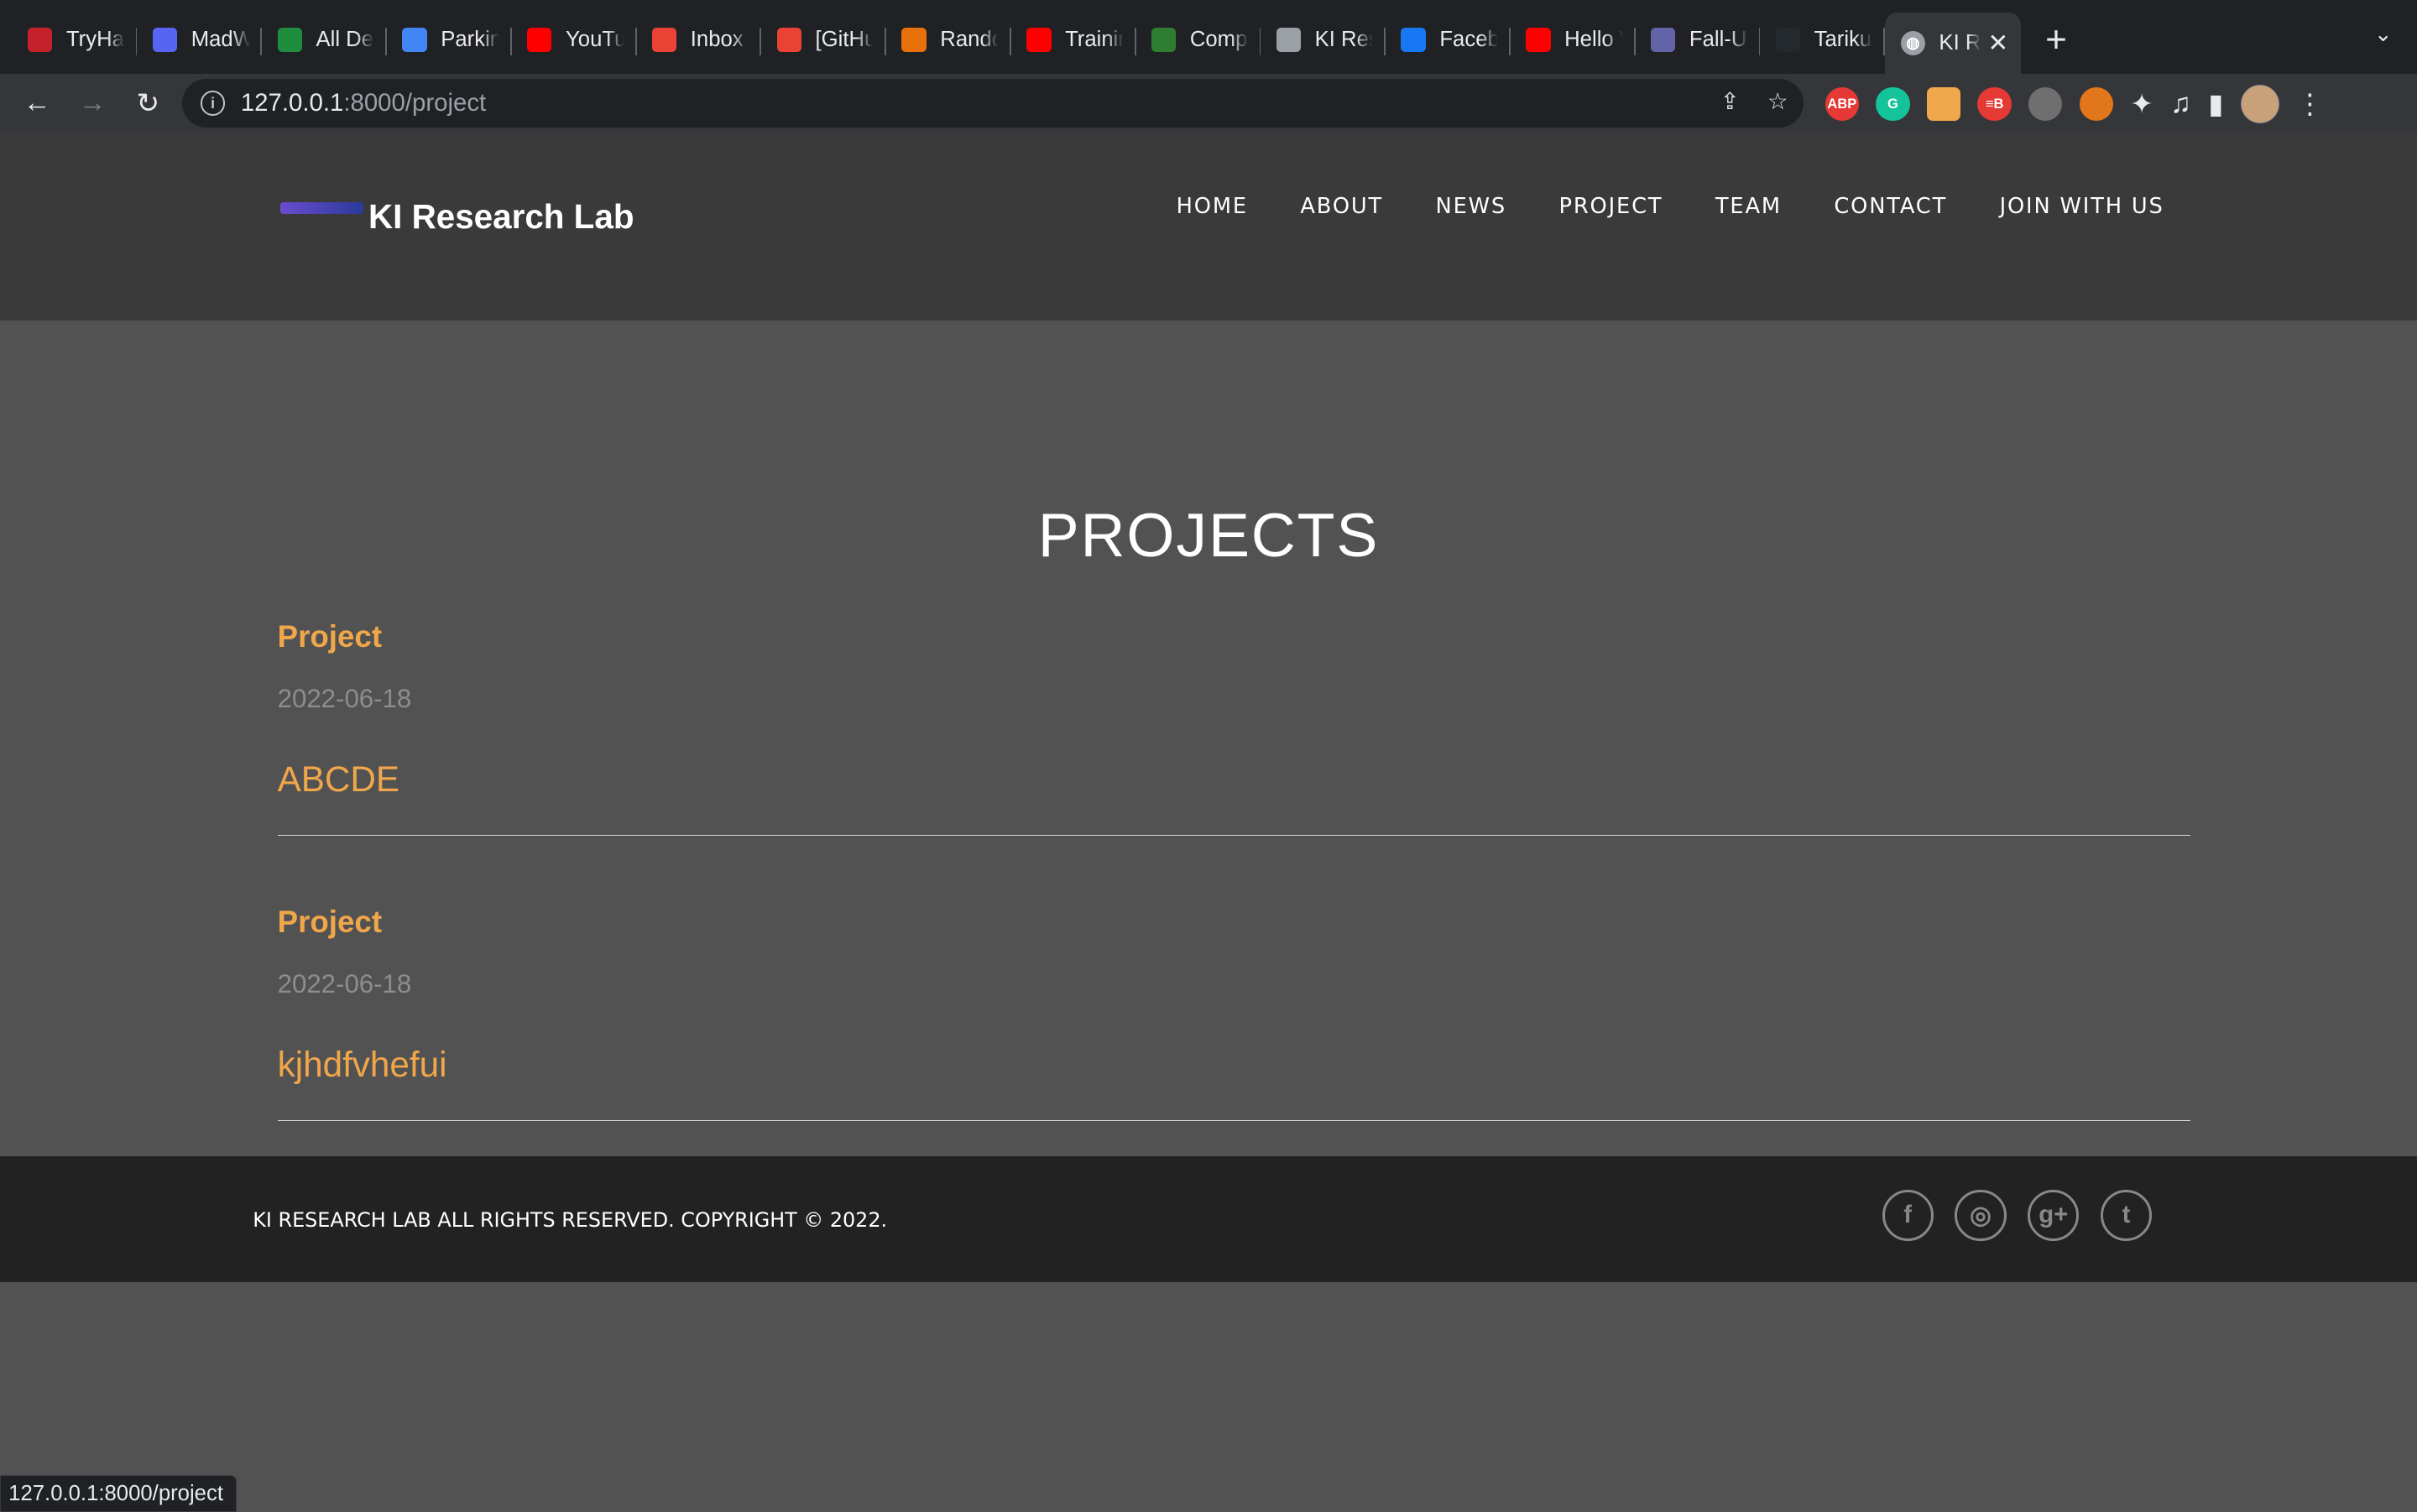 The image size is (2417, 1512). I want to click on side-panel-icon: ▮, so click(2215, 104).